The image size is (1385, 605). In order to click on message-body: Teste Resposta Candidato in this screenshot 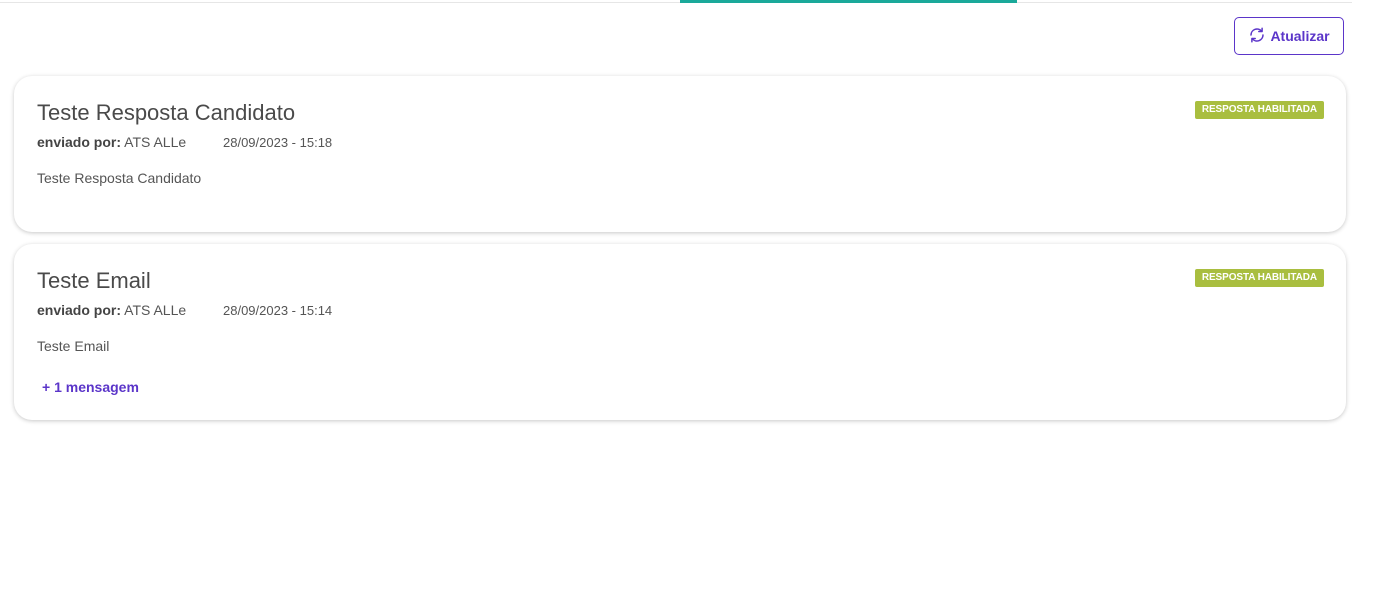, I will do `click(119, 178)`.